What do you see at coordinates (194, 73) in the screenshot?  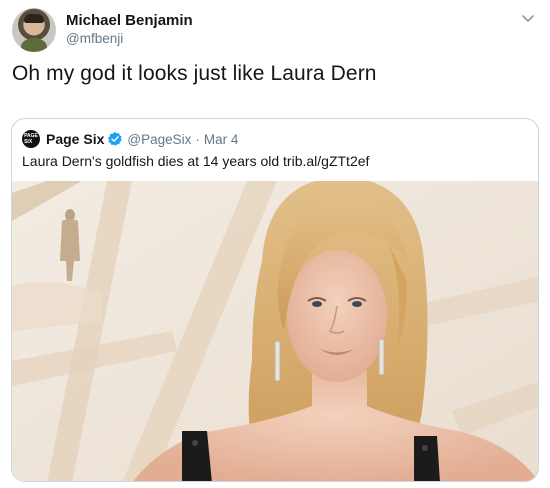 I see `tweet-text: Oh my god it looks just like Laura Dern` at bounding box center [194, 73].